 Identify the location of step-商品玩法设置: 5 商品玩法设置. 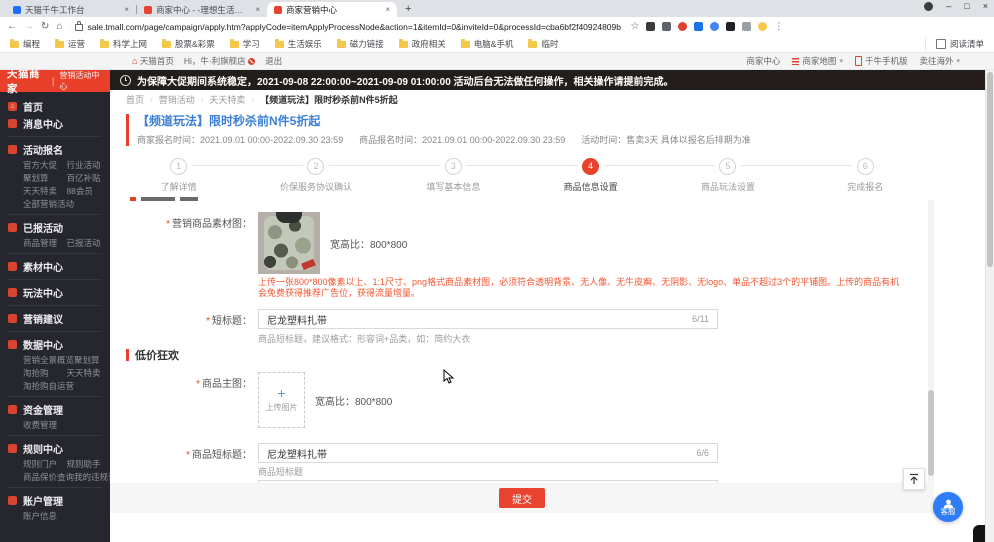
(699, 175).